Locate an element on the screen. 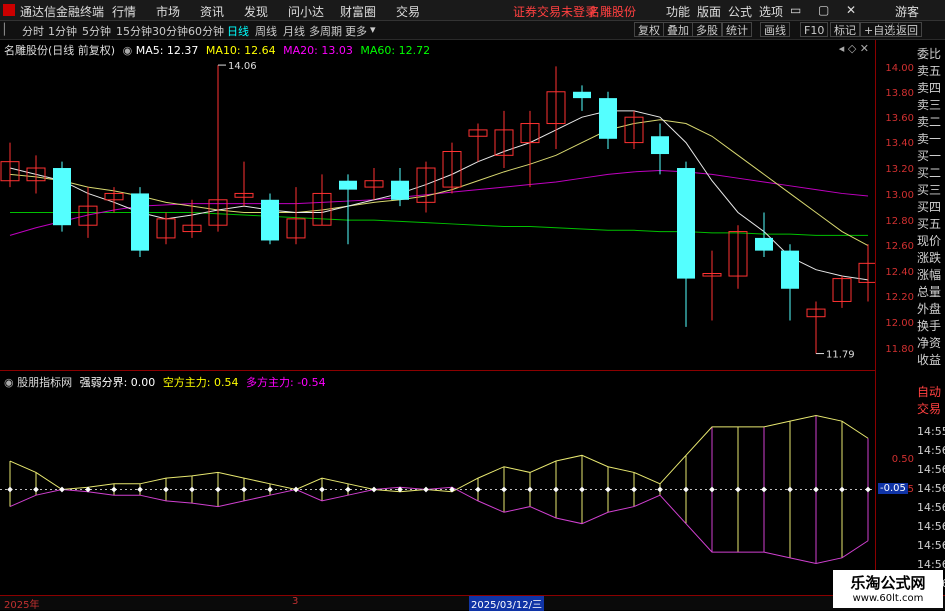  more-dropdown-icon: ▾ is located at coordinates (373, 29).